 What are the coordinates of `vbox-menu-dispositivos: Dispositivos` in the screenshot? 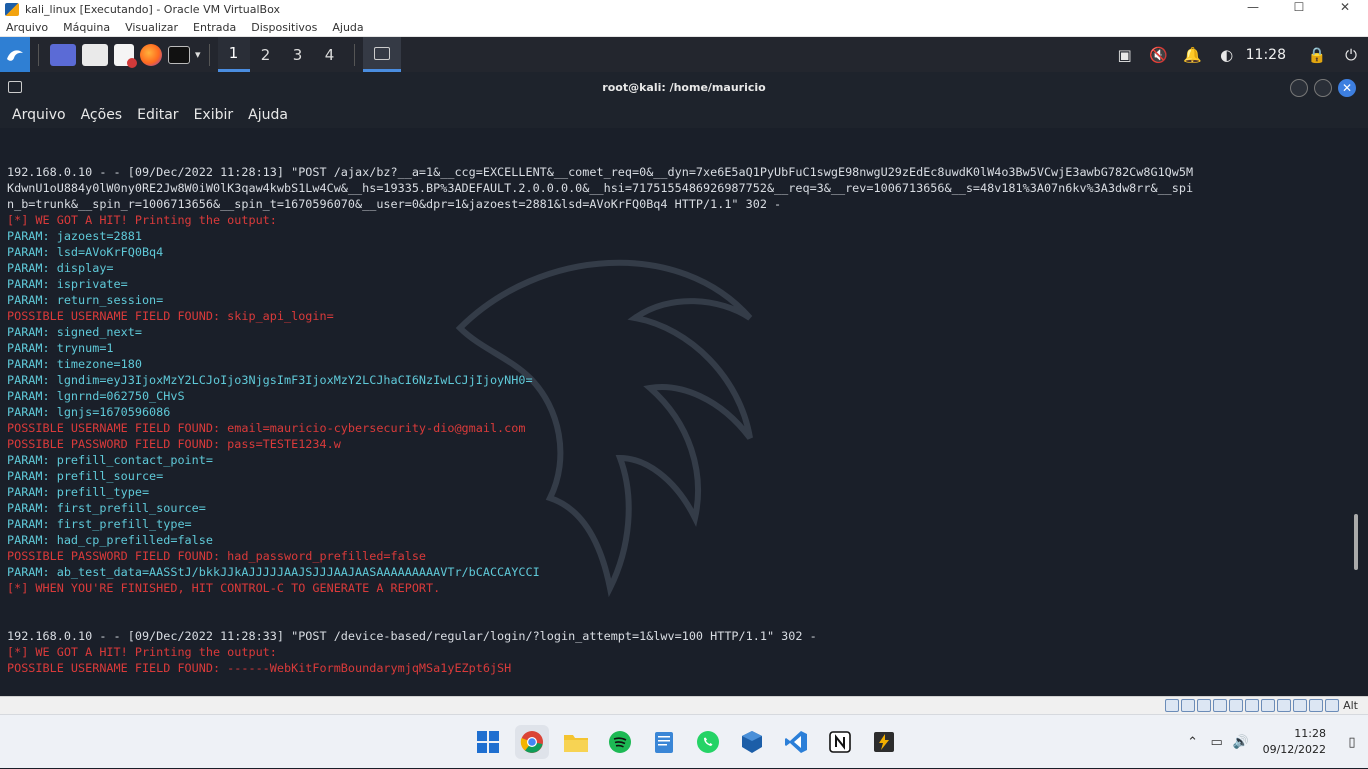 It's located at (284, 27).